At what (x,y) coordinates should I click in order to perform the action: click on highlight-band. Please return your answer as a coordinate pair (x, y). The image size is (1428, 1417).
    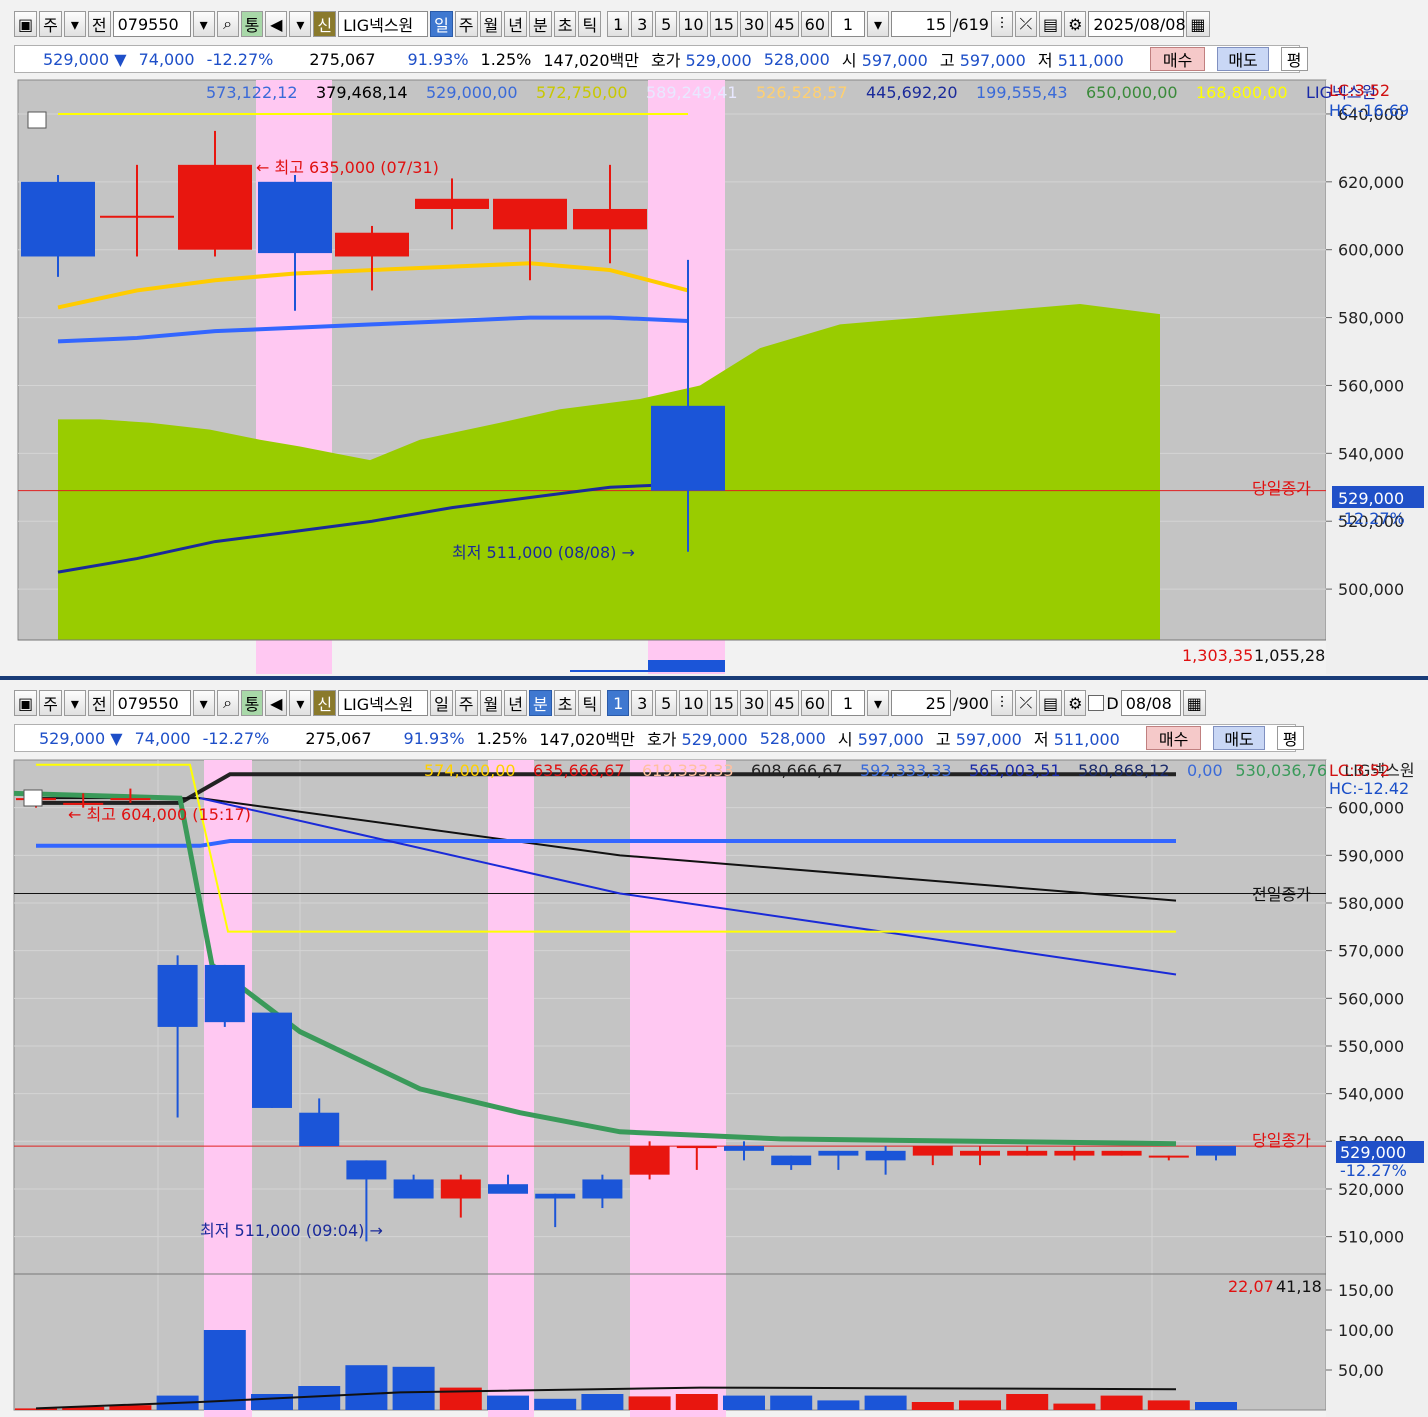
    Looking at the image, I should click on (678, 1088).